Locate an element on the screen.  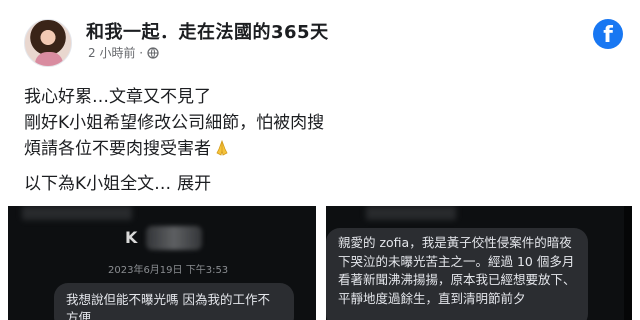
facebook-icon: f is located at coordinates (608, 34).